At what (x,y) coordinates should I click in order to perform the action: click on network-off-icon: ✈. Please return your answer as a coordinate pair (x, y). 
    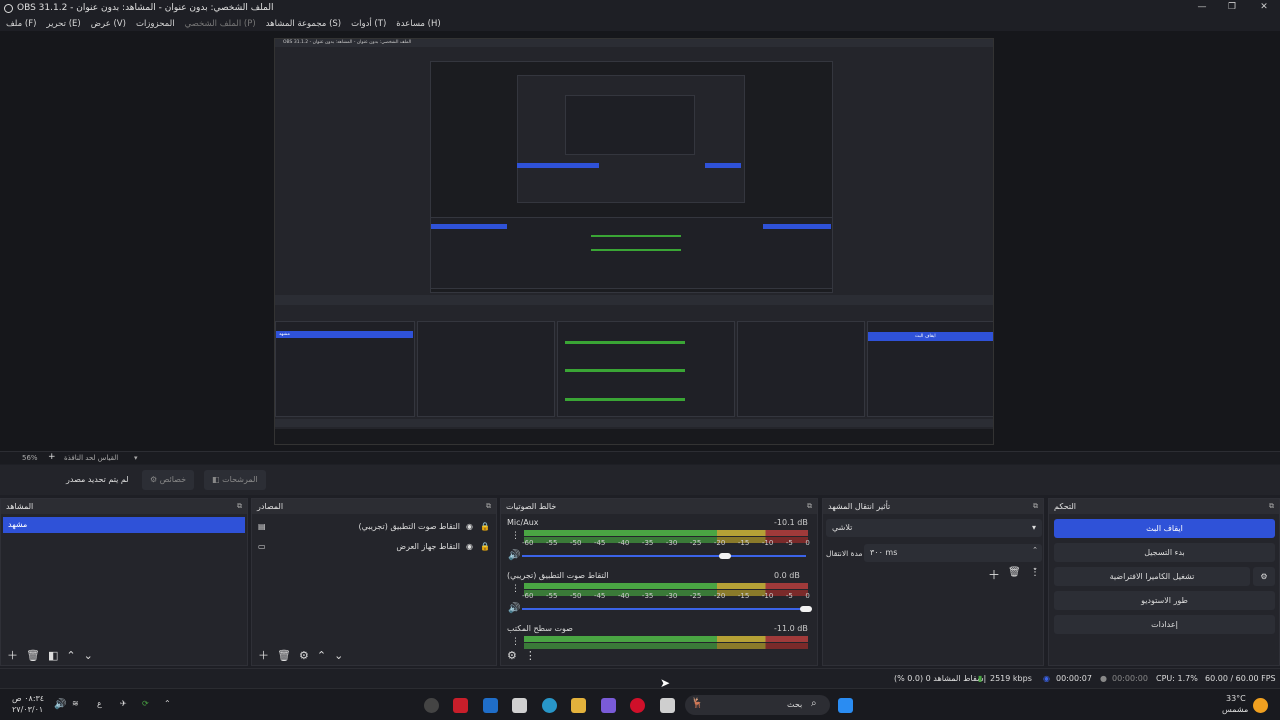
    Looking at the image, I should click on (123, 703).